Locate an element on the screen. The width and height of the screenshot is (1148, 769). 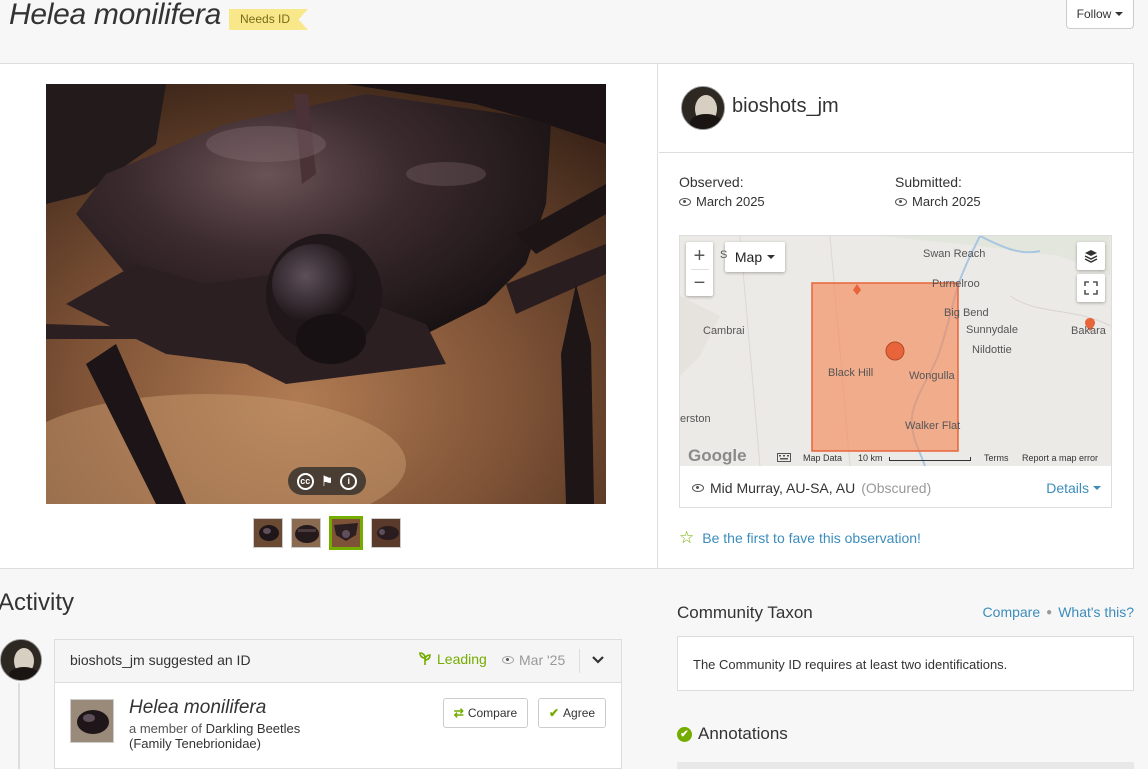
photo-thumbnails is located at coordinates (327, 533).